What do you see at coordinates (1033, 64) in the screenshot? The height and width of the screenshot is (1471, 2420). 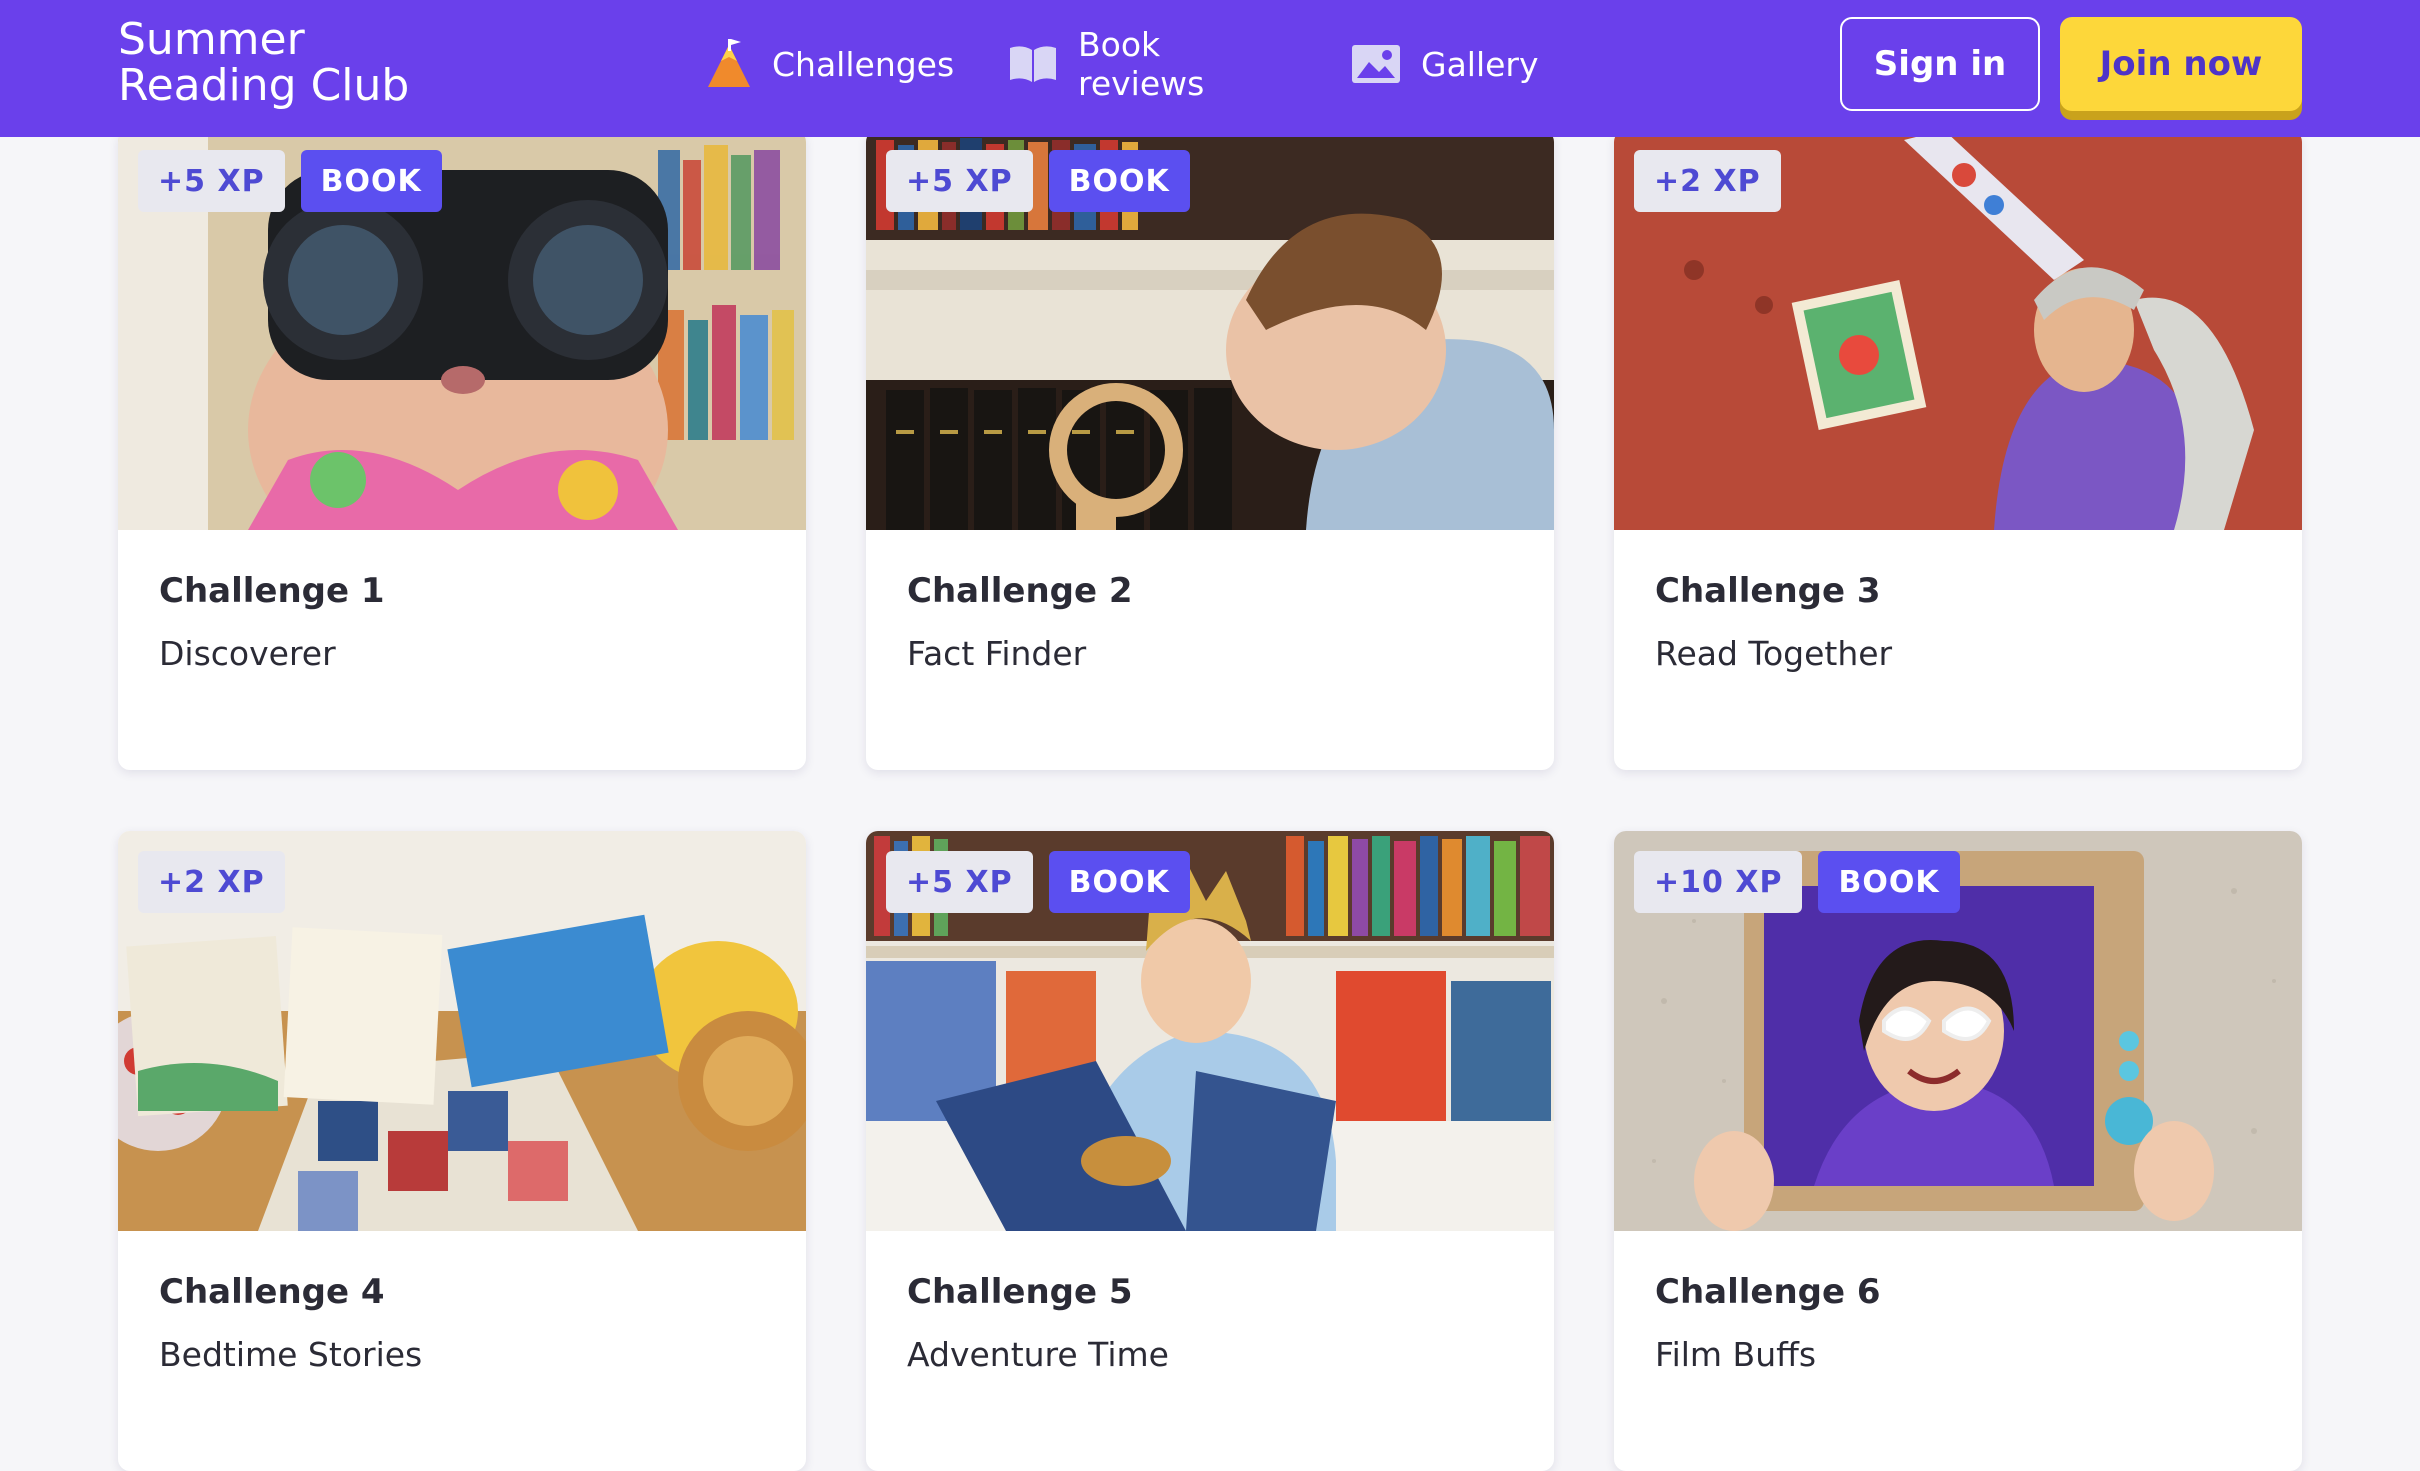 I see `open-book-icon` at bounding box center [1033, 64].